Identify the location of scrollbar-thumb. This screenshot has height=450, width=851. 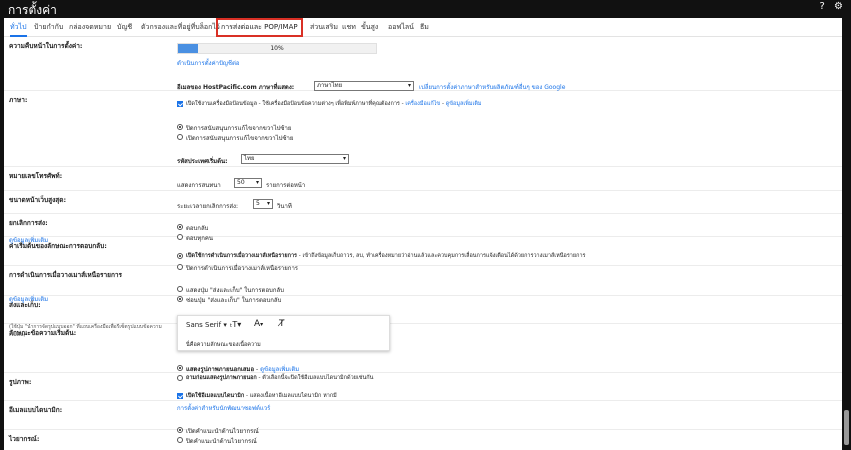
(846, 427).